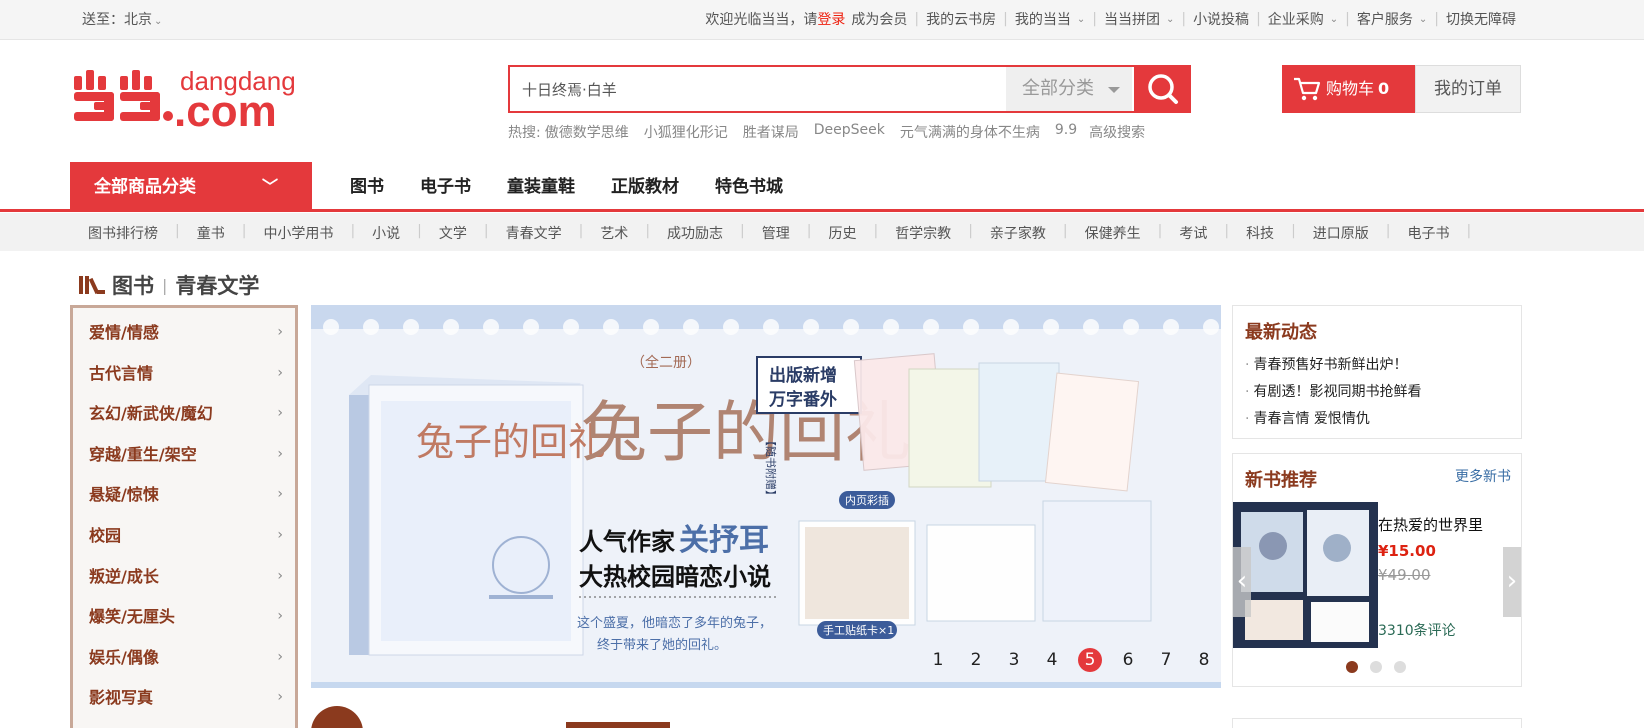  I want to click on cloud-bookshelf-link: 我的云书房, so click(961, 19).